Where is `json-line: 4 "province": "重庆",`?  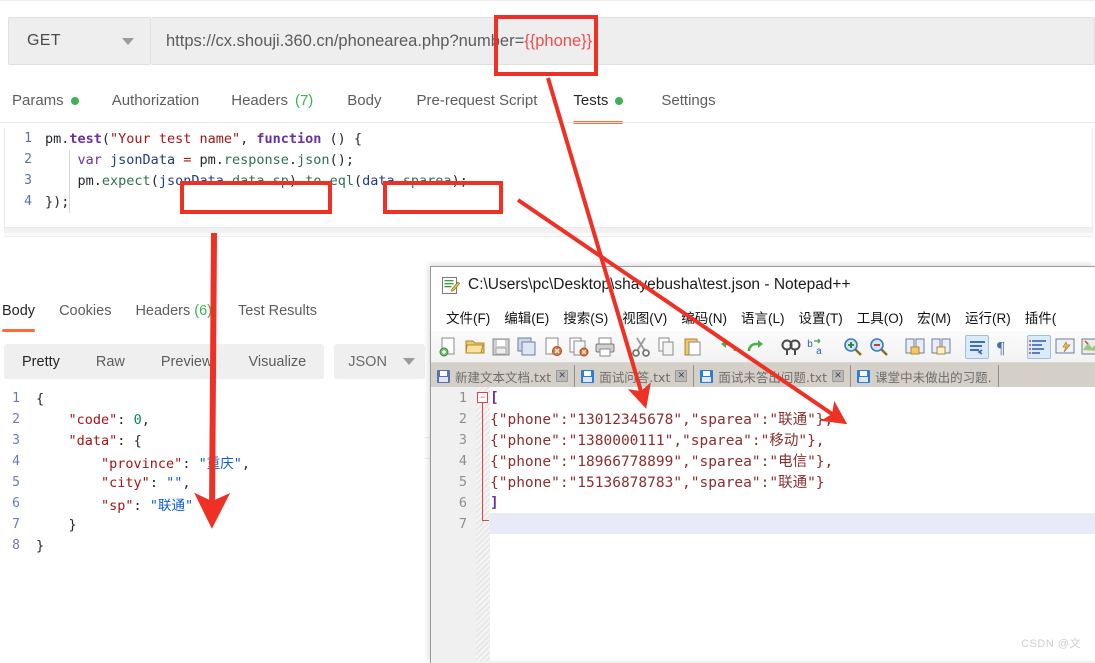 json-line: 4 "province": "重庆", is located at coordinates (214, 461).